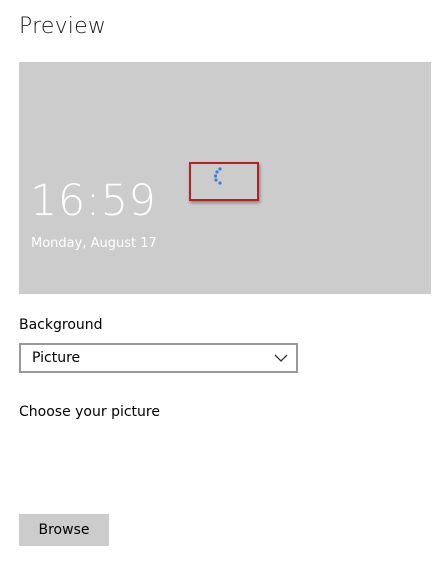 The image size is (443, 566). Describe the element at coordinates (64, 530) in the screenshot. I see `browse-button: Browse` at that location.